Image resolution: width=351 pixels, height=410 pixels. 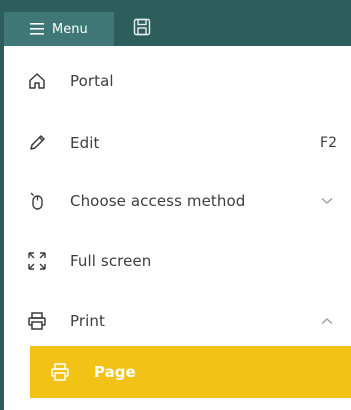 What do you see at coordinates (177, 321) in the screenshot?
I see `menu-item-print: Print` at bounding box center [177, 321].